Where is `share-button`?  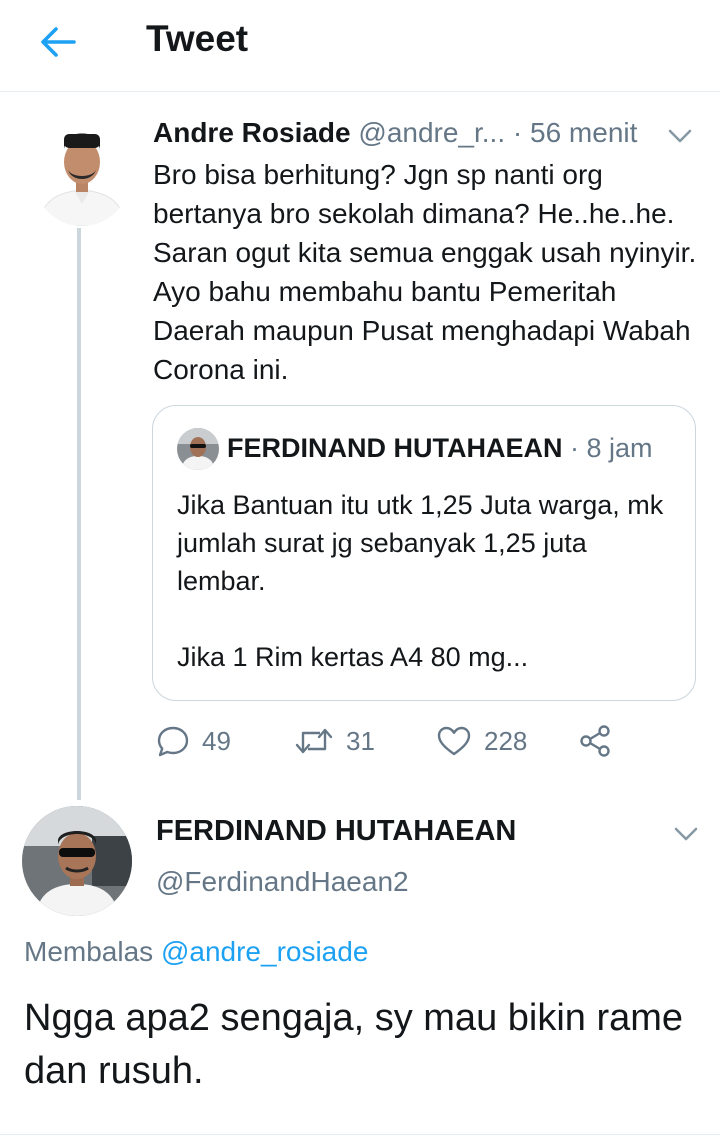 share-button is located at coordinates (595, 741).